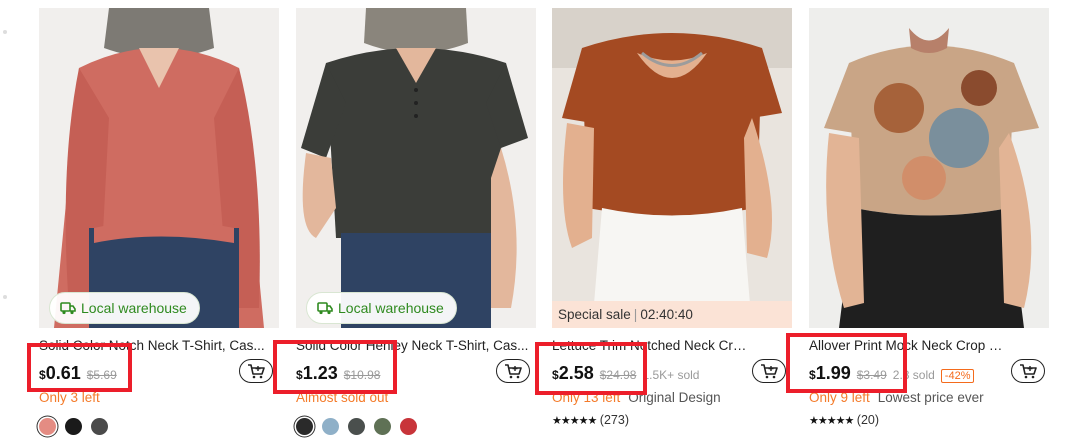 This screenshot has height=439, width=1080. I want to click on sale-label: Special sale, so click(594, 314).